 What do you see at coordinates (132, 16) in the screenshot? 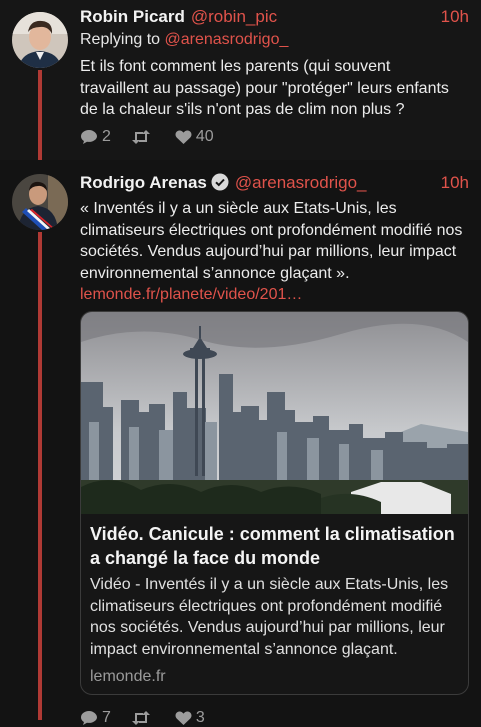
I see `author-name: Robin Picard` at bounding box center [132, 16].